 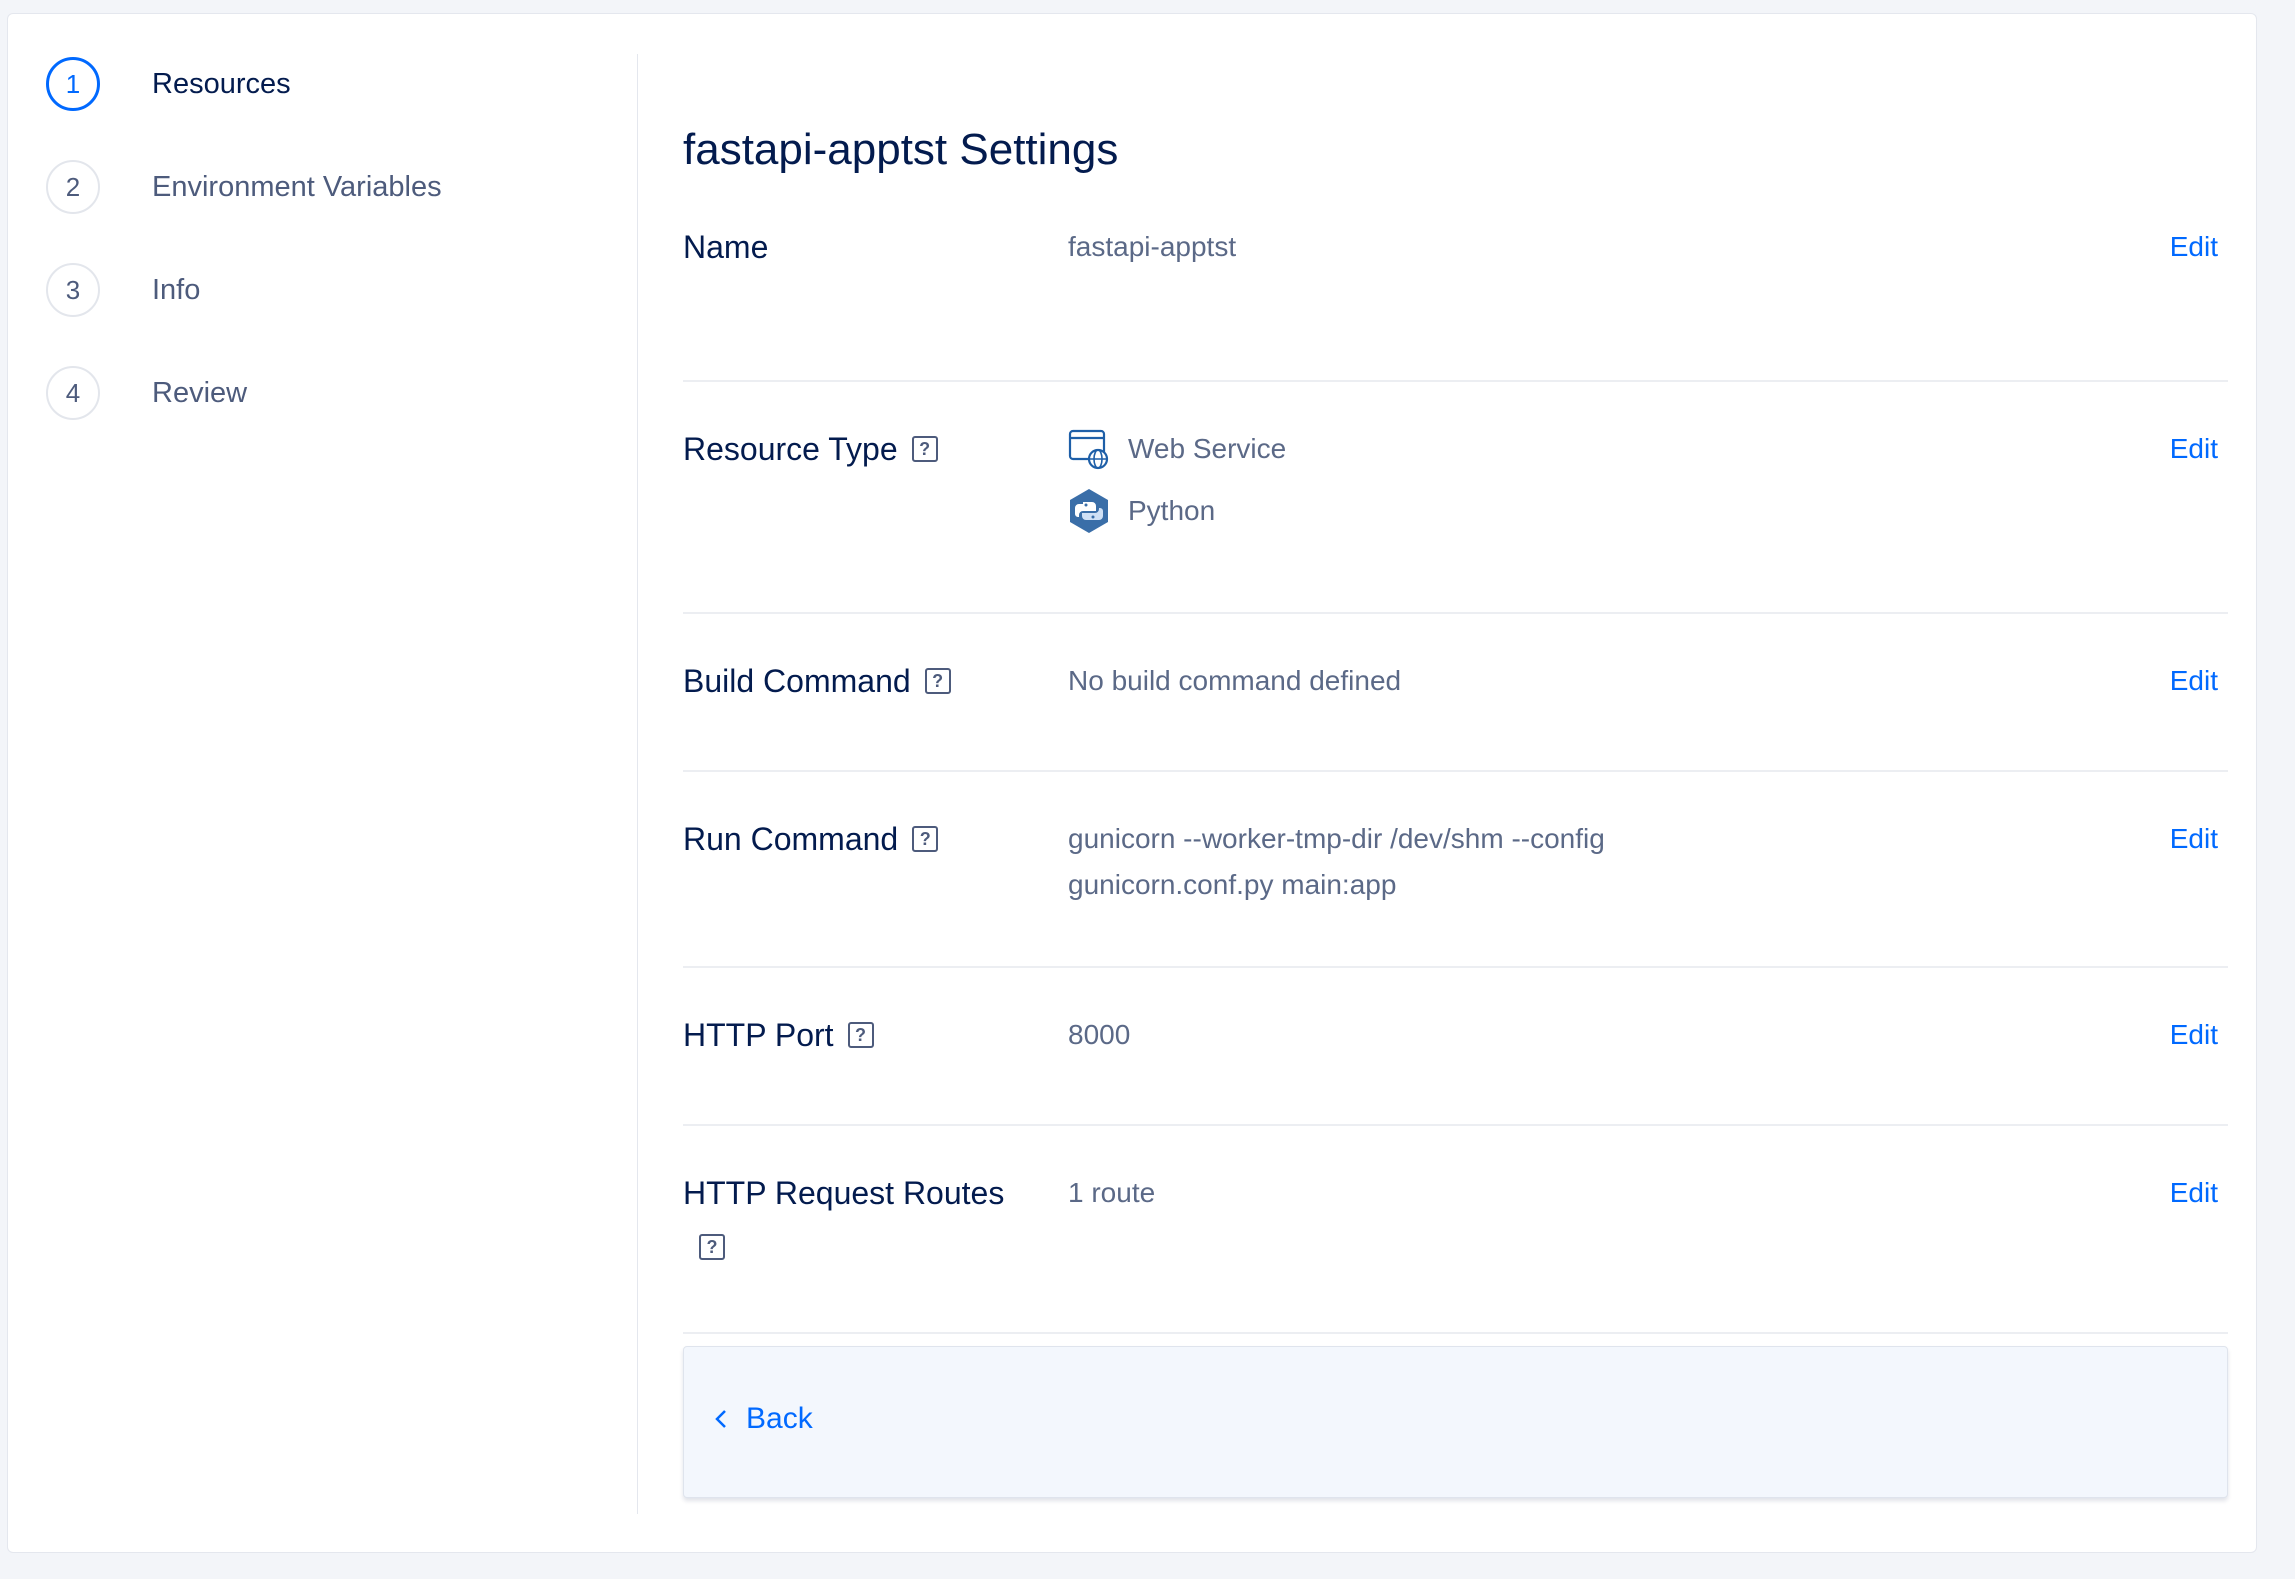 What do you see at coordinates (779, 1418) in the screenshot?
I see `back-label: Back` at bounding box center [779, 1418].